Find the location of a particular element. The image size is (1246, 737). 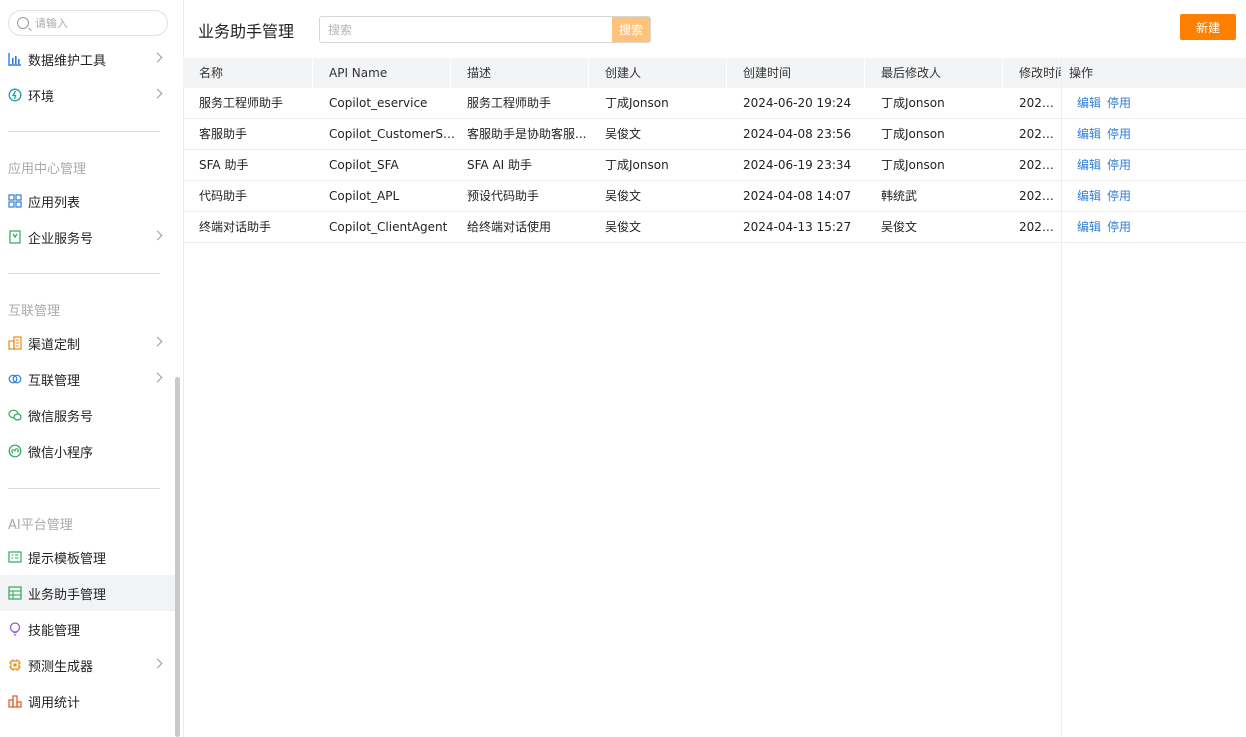

cell-description: SFA AI 助手 is located at coordinates (500, 165).